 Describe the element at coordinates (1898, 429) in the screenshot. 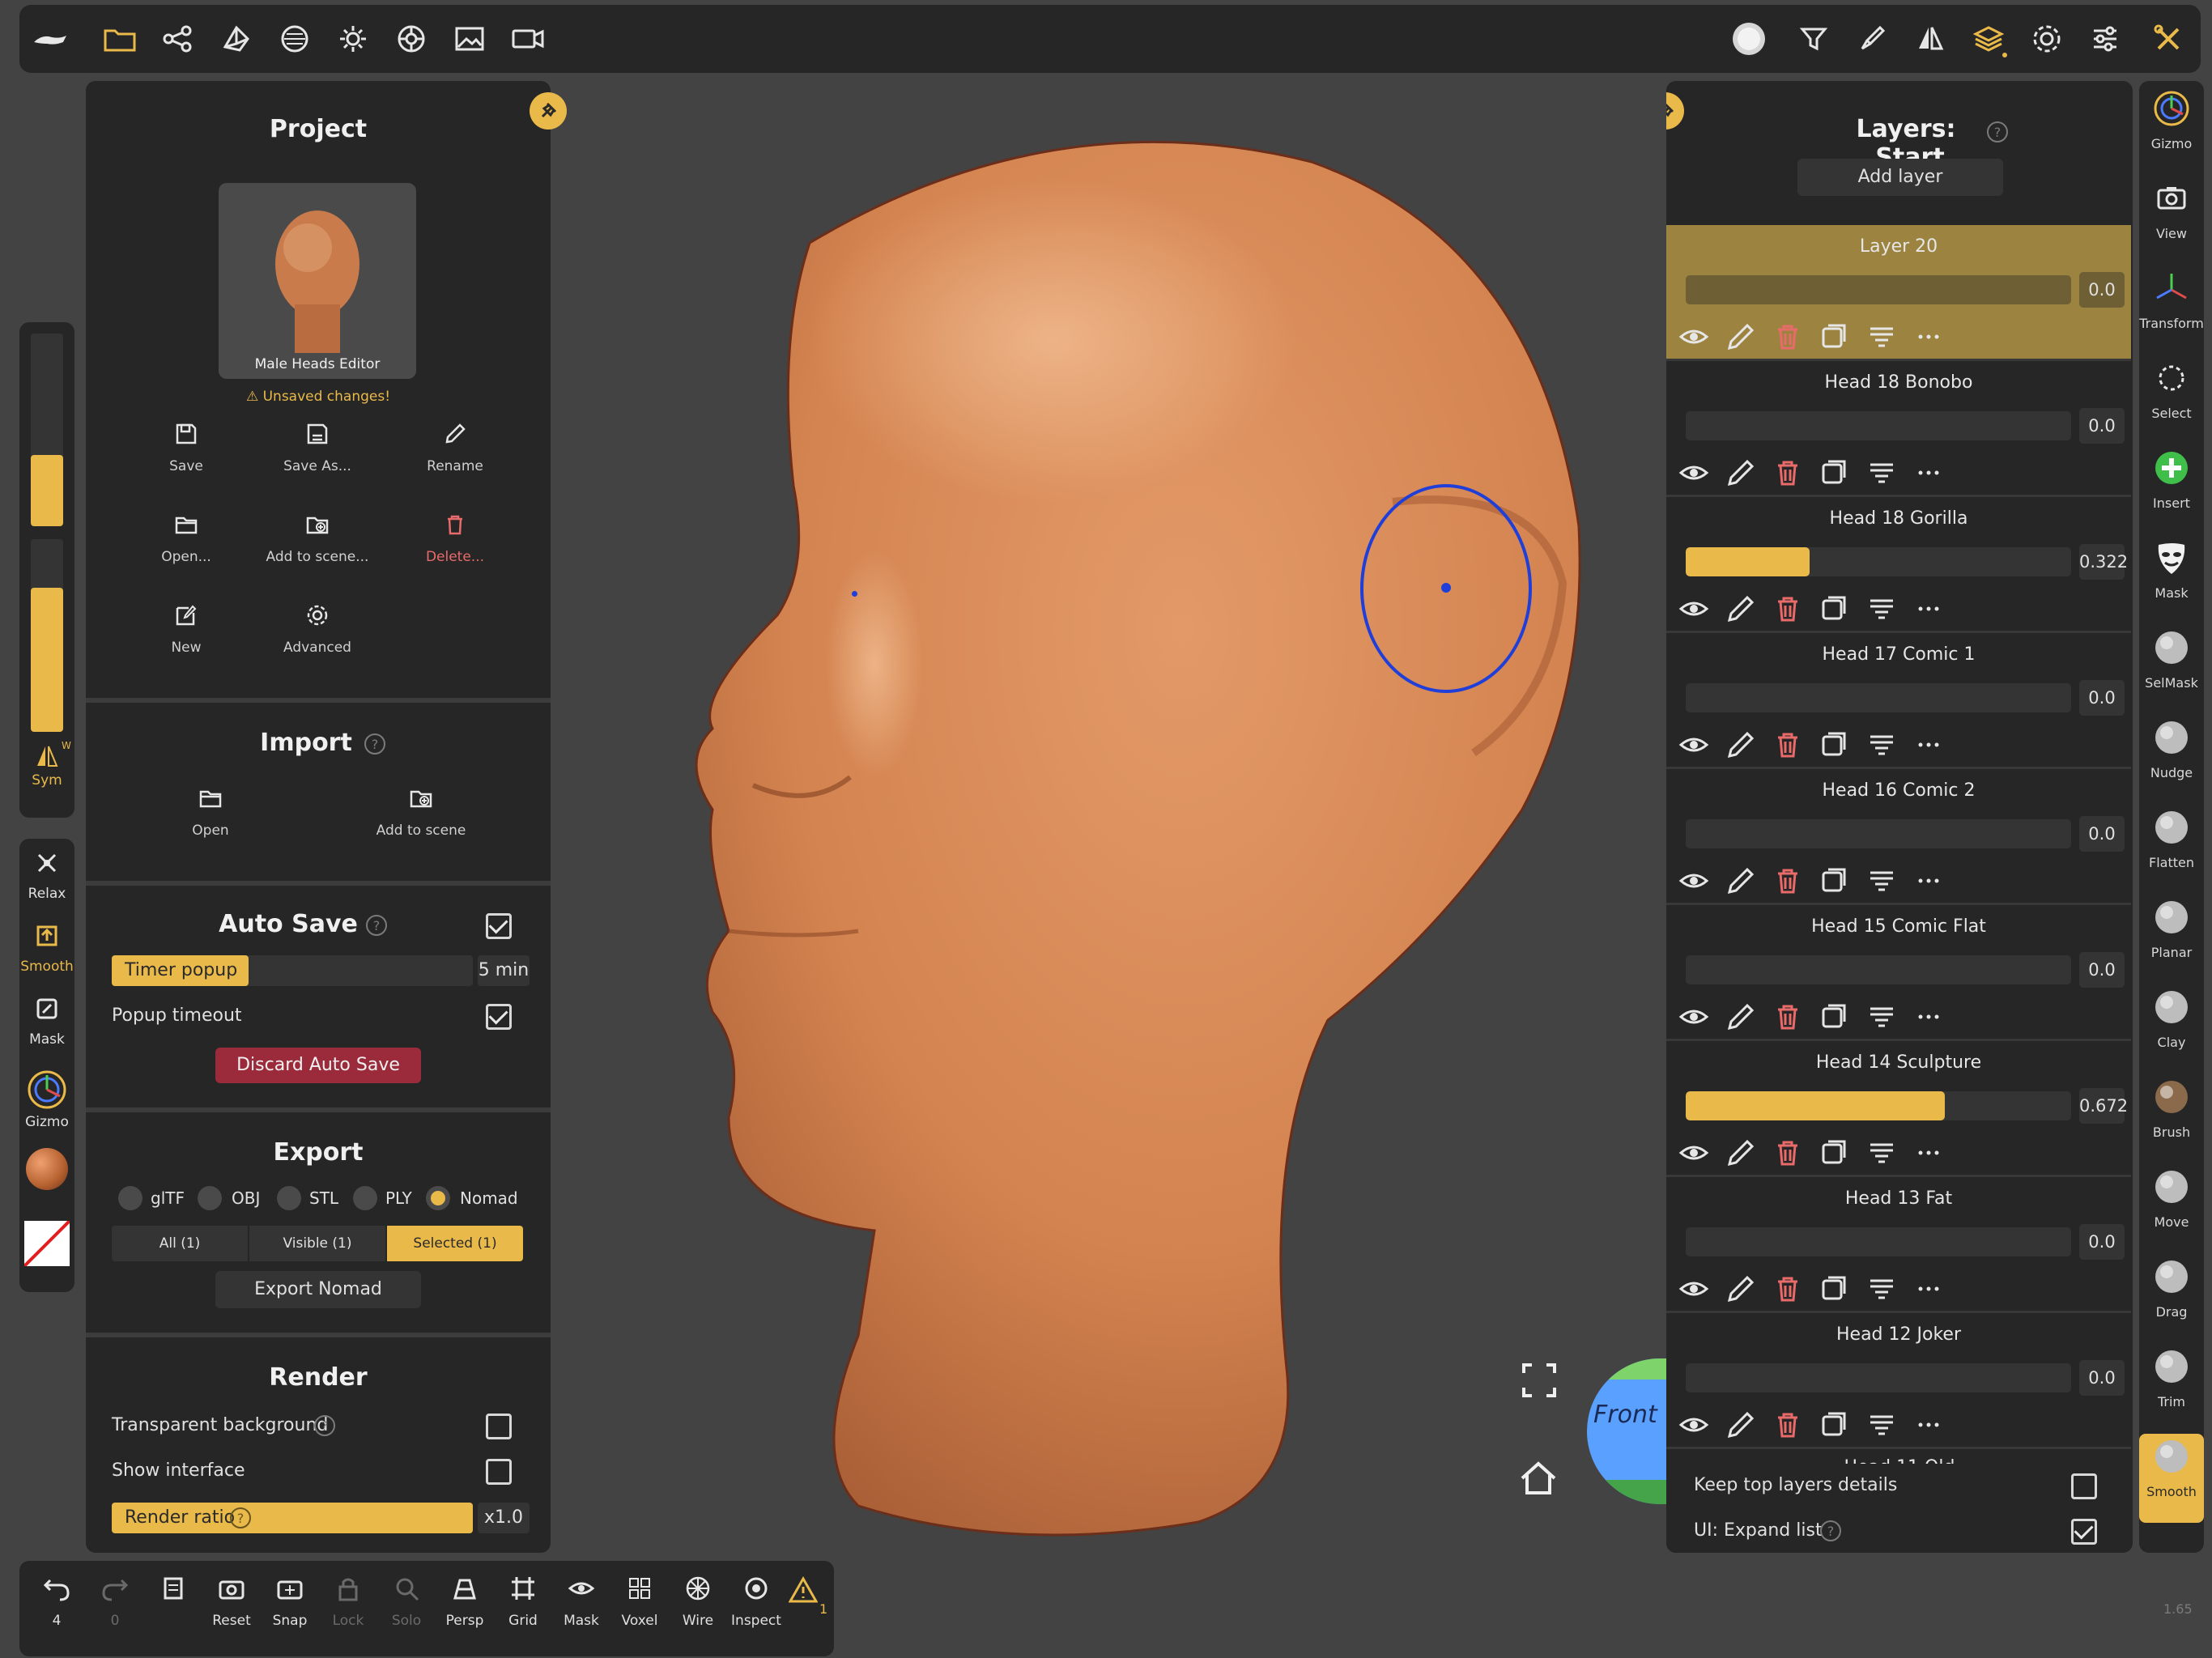

I see `layer-row: Head 18 Bonobo 0.0` at that location.